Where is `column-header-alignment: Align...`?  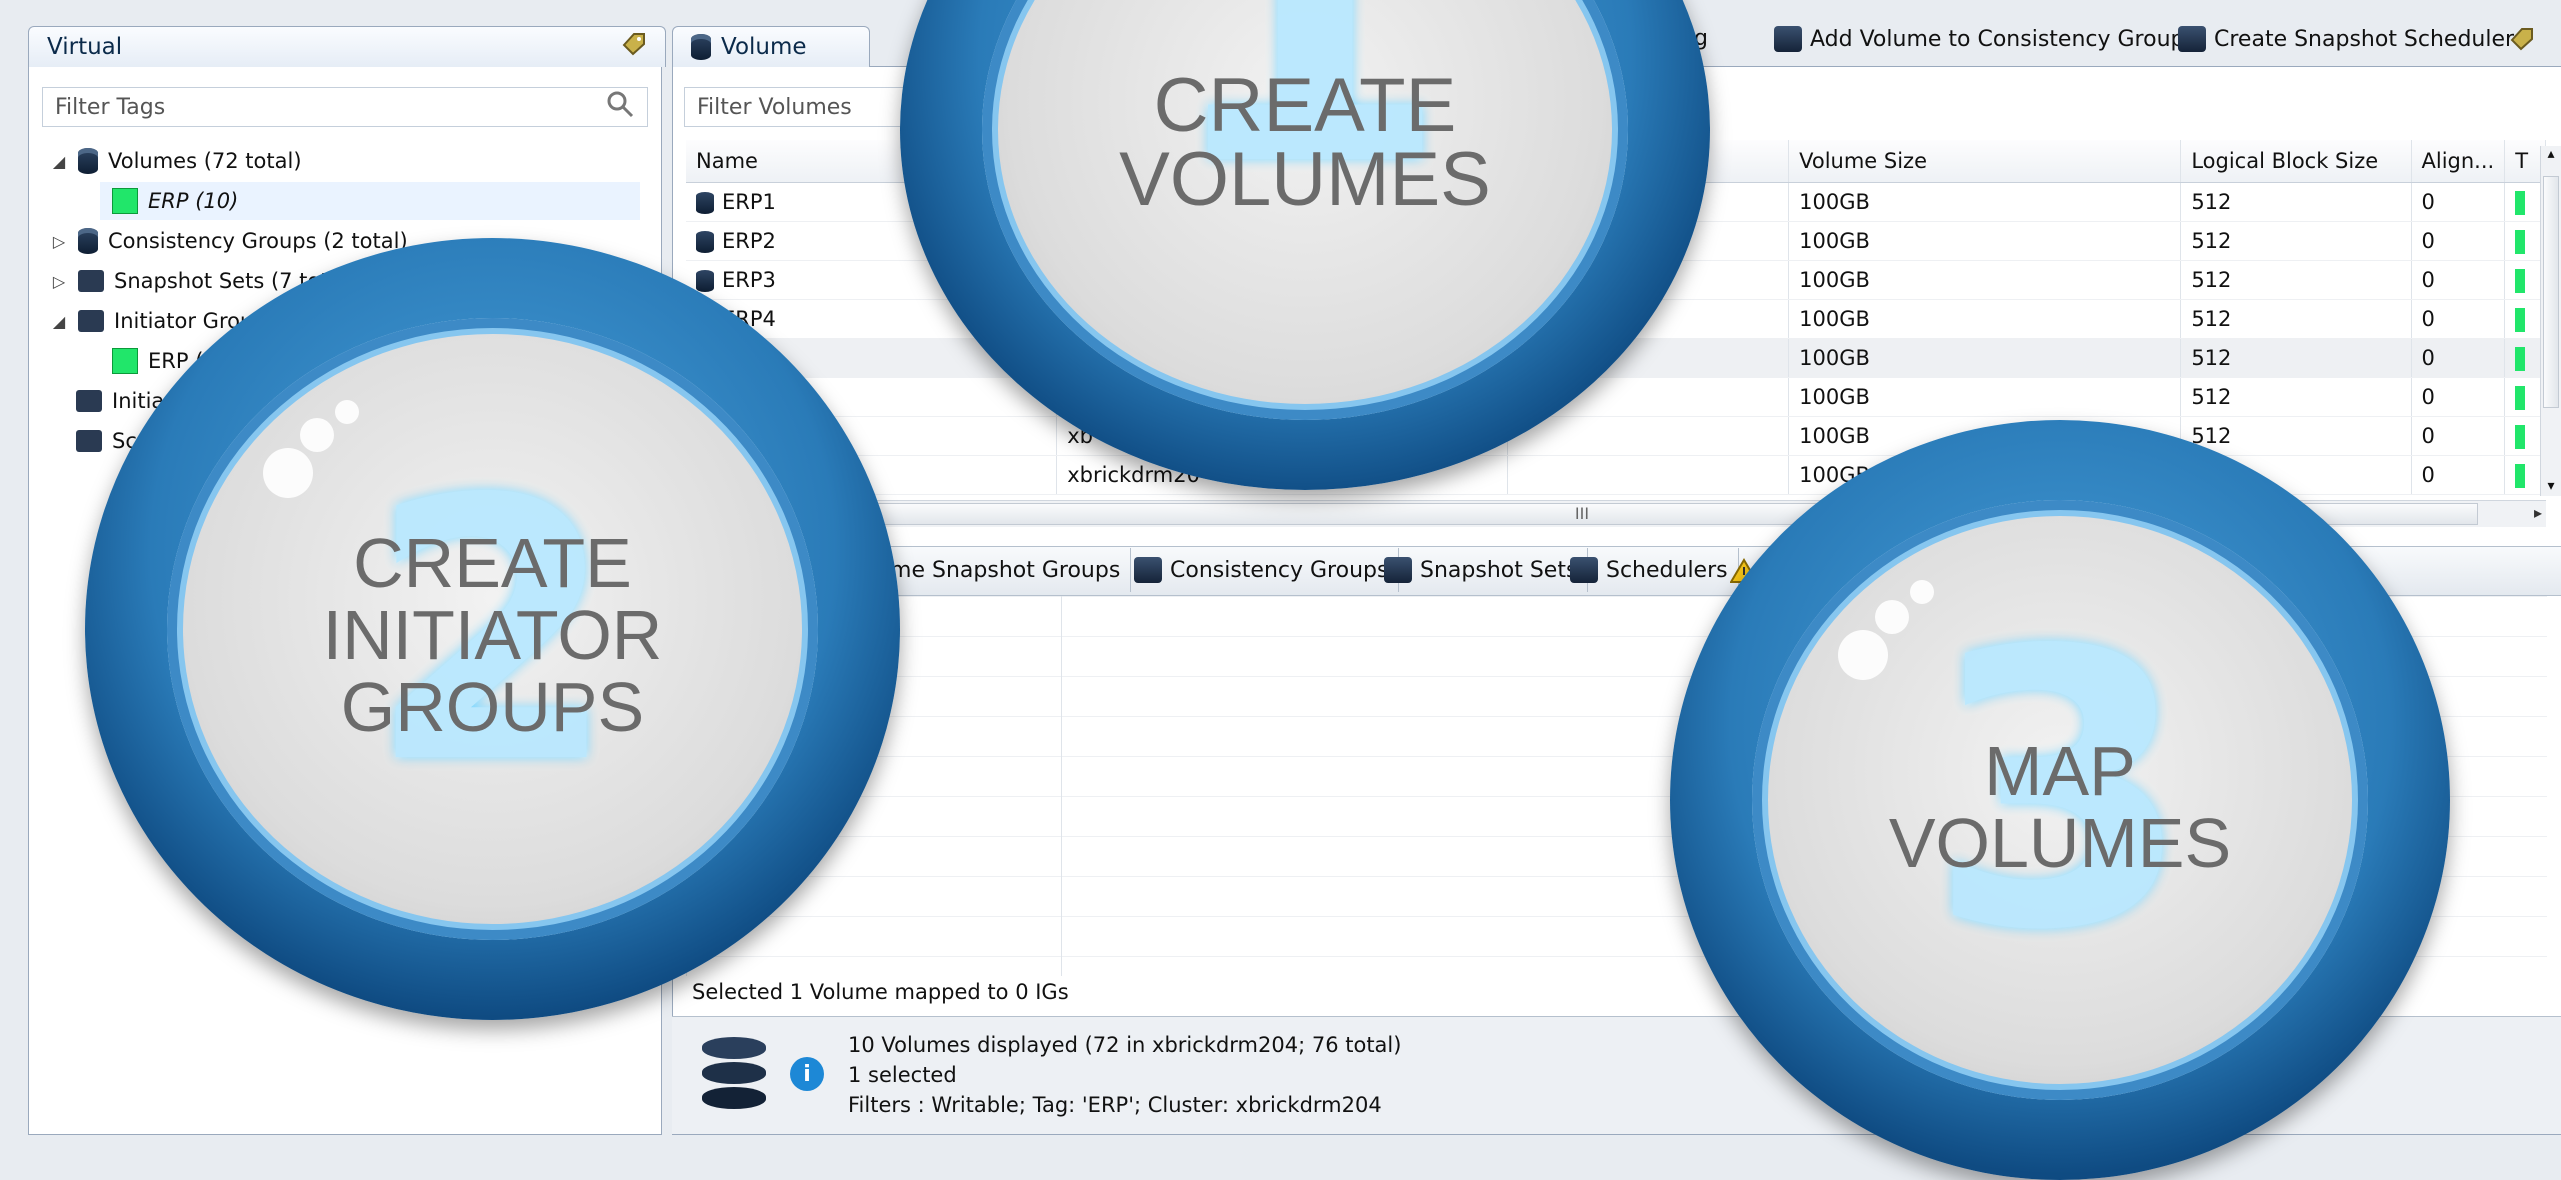
column-header-alignment: Align... is located at coordinates (2458, 161).